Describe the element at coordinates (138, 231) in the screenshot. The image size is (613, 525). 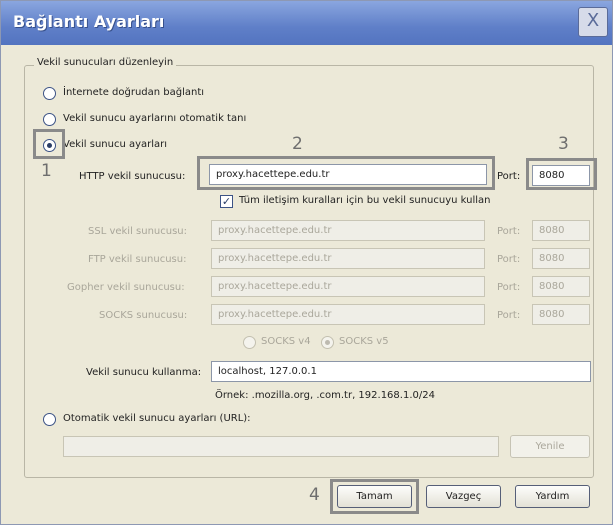
I see `ssl-proxy-label: SSL vekil sunucusu:` at that location.